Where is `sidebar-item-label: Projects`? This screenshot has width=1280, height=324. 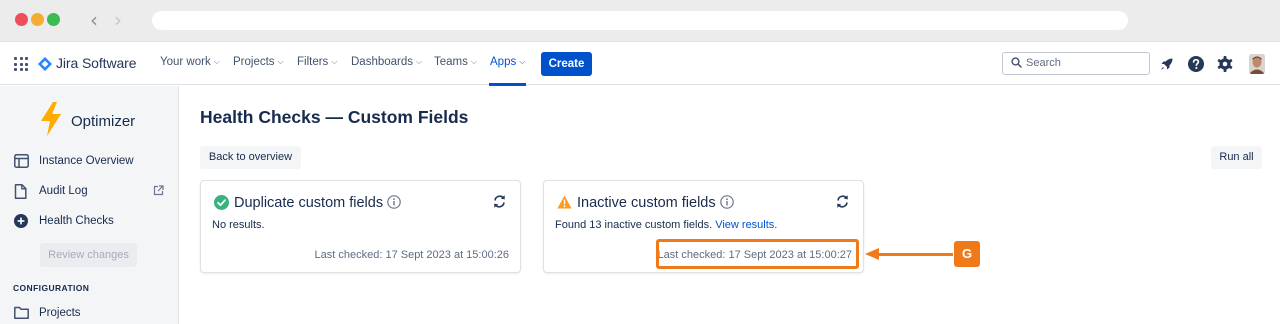
sidebar-item-label: Projects is located at coordinates (60, 313).